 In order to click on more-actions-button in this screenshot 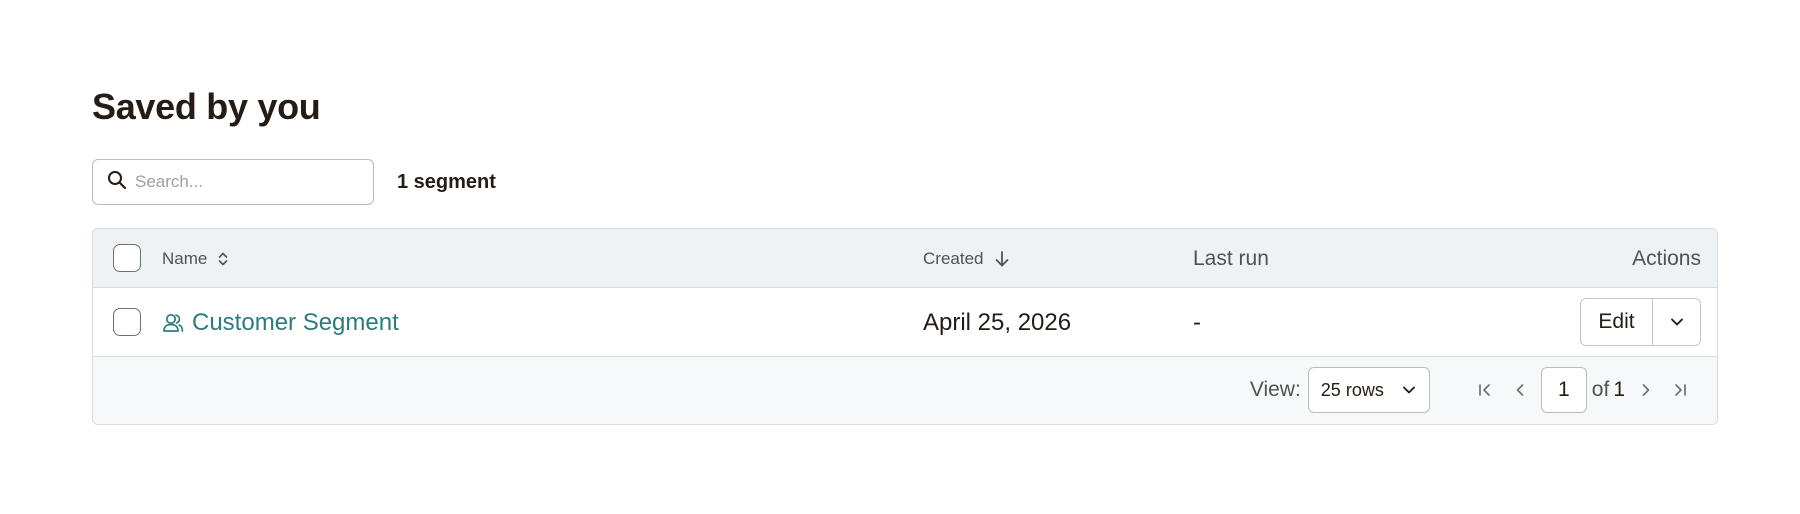, I will do `click(1676, 322)`.